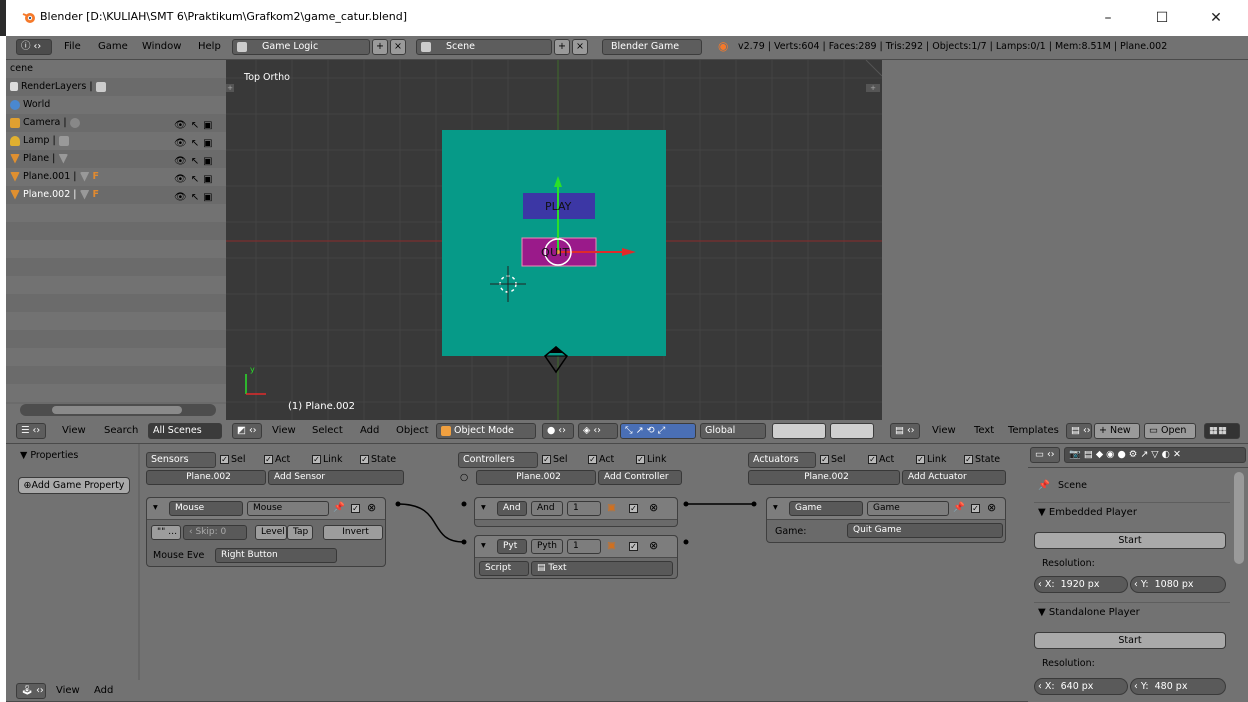 This screenshot has height=702, width=1248. What do you see at coordinates (1178, 584) in the screenshot?
I see `embedded-resolution-y: ‹ Y: 1080 px` at bounding box center [1178, 584].